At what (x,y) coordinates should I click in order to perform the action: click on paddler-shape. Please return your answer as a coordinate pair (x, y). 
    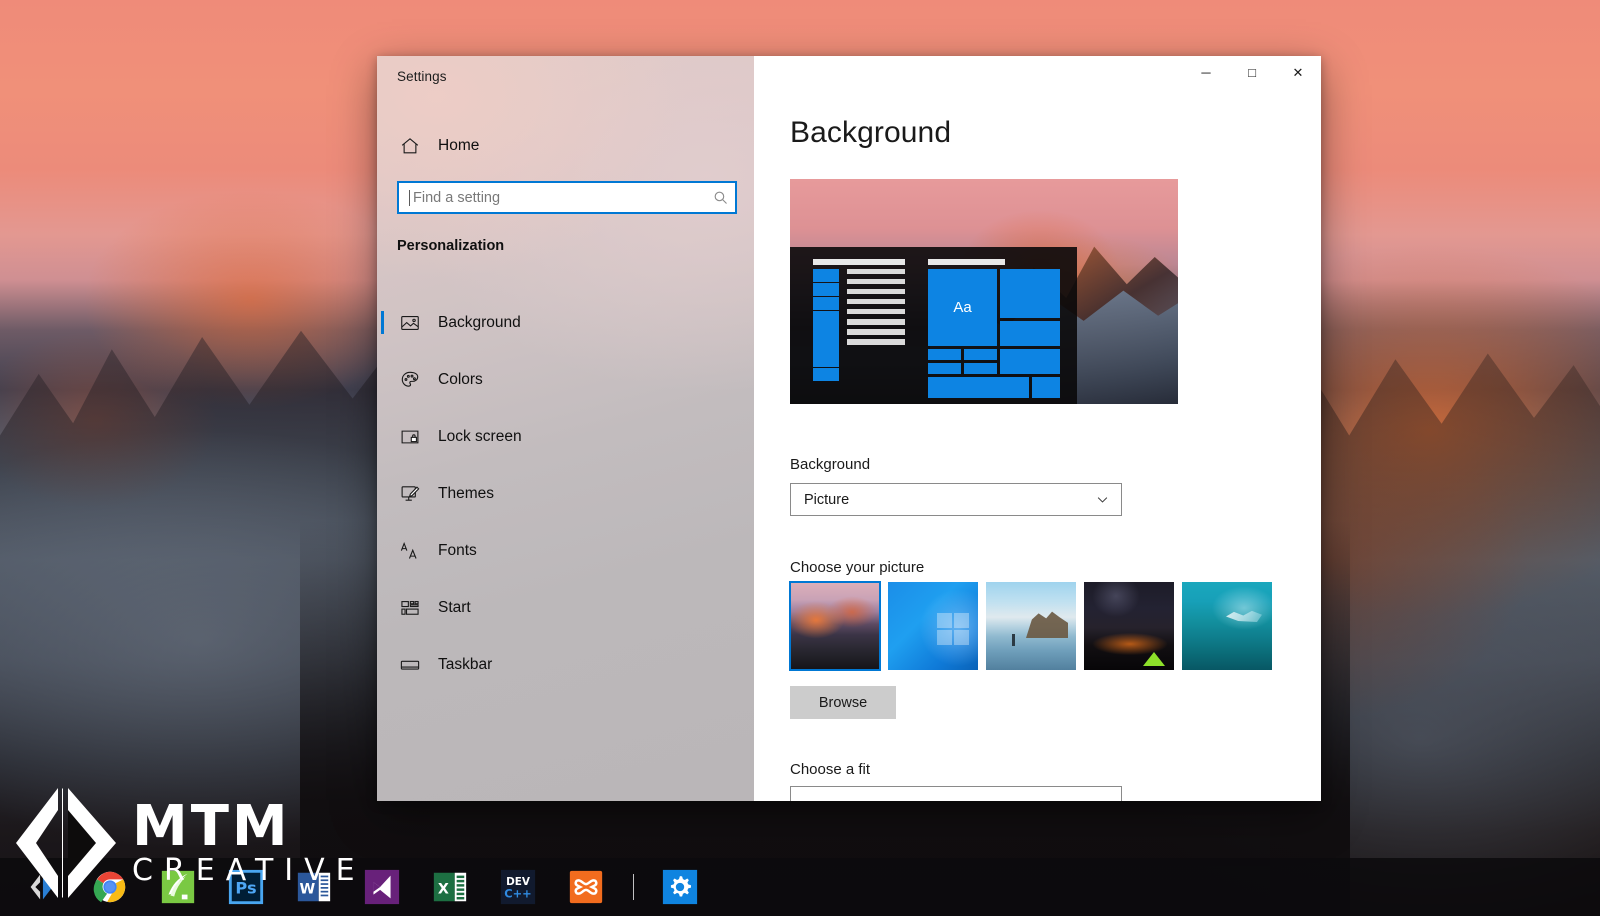
    Looking at the image, I should click on (1013, 640).